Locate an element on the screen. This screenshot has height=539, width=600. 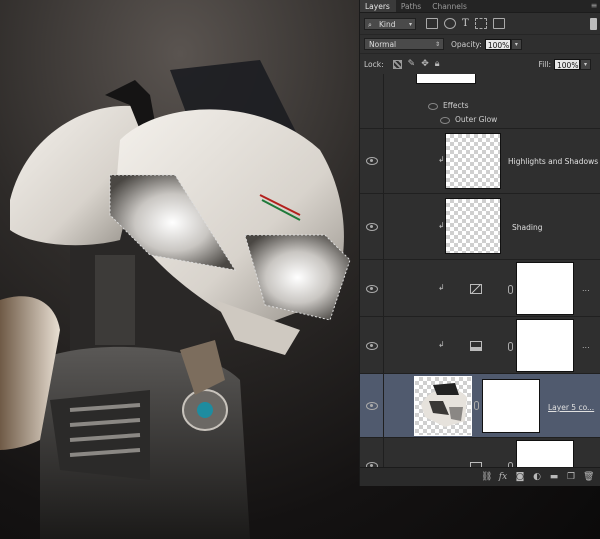
blend-row: Normal ⇕ Opacity: 100% ▾ is located at coordinates (480, 44).